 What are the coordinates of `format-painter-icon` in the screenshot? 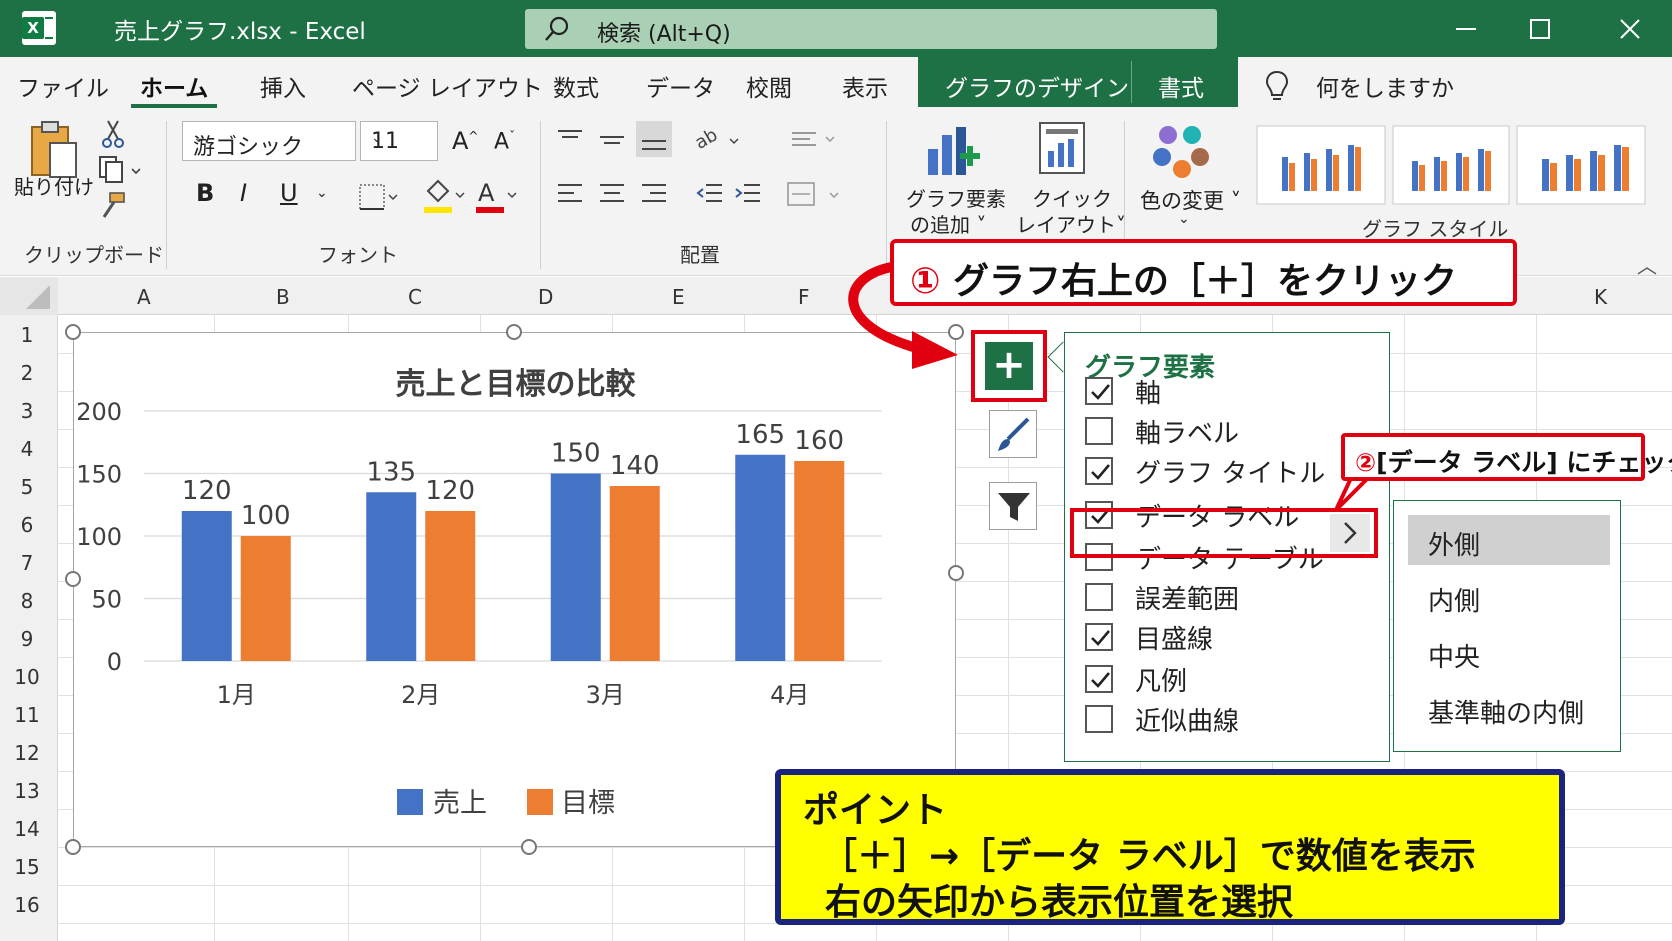 It's located at (113, 206).